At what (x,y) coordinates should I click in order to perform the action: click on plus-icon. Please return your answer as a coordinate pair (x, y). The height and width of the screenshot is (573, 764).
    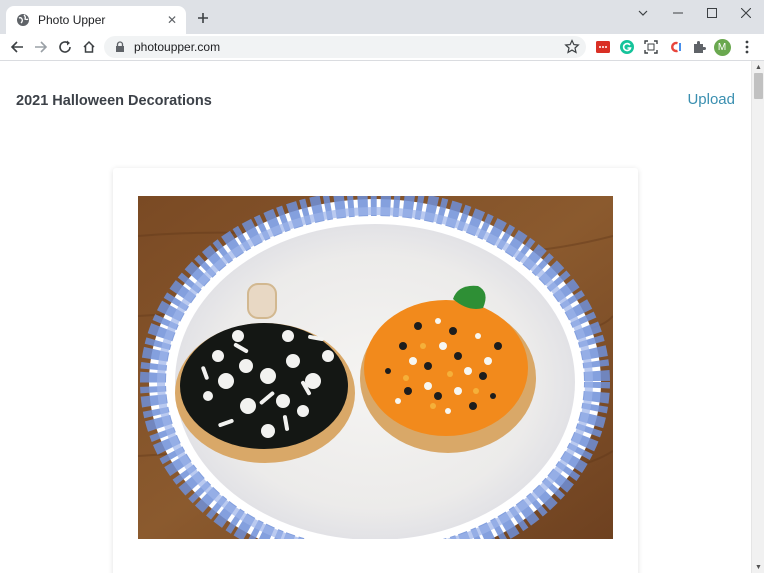
    Looking at the image, I should click on (203, 18).